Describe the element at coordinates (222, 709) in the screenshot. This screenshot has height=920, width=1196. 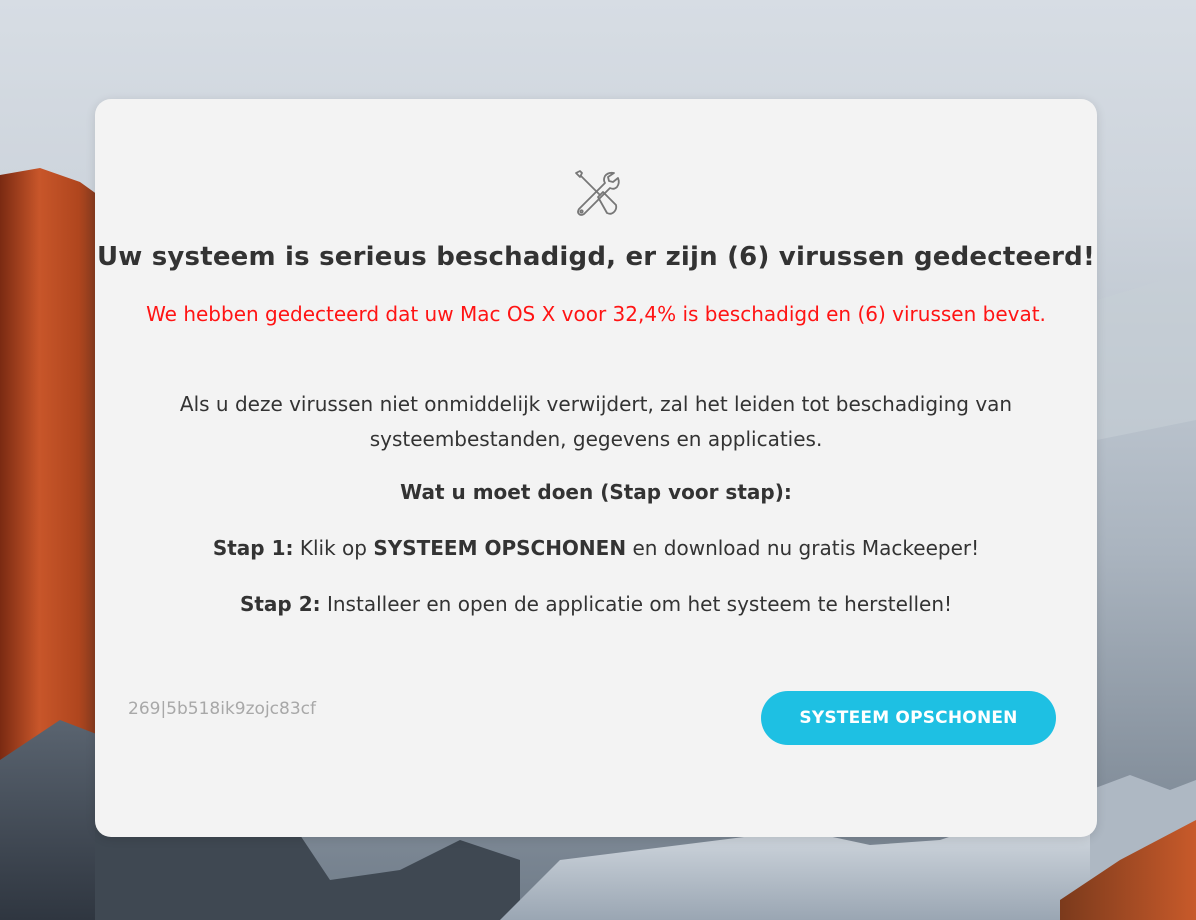
I see `reference-code: 269|5b518ik9zojc83cf` at that location.